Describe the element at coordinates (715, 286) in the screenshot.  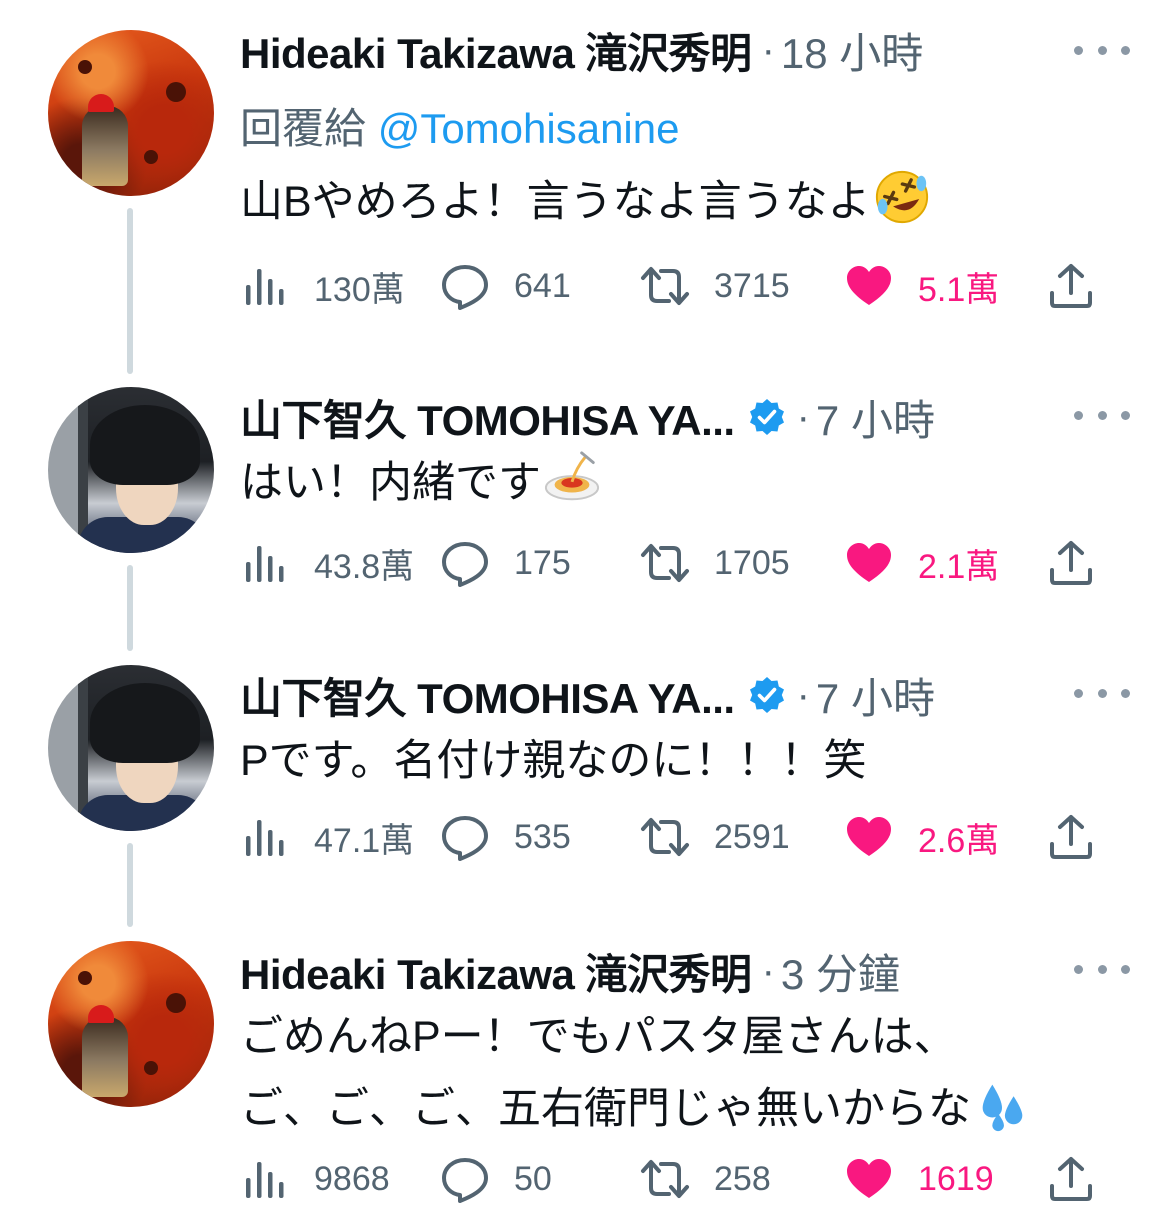
I see `retweet-button: 3715` at that location.